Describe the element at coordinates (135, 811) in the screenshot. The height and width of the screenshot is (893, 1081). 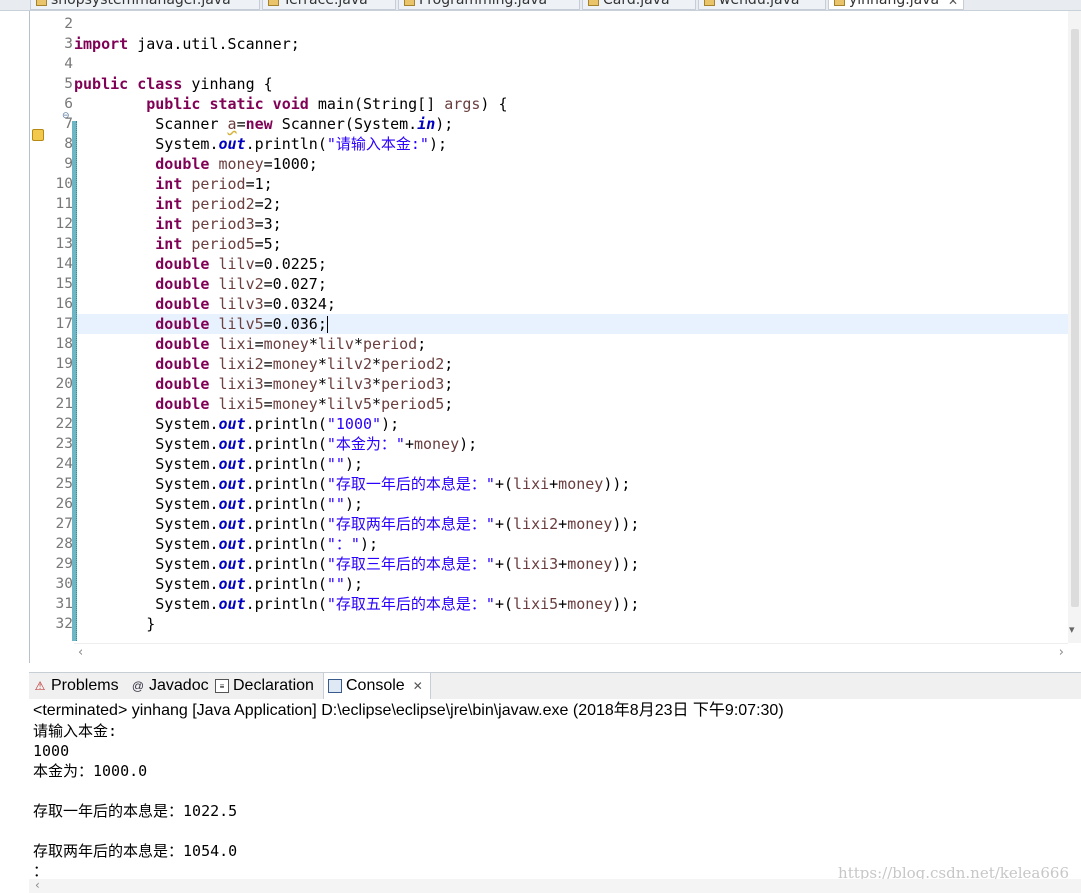
I see `console-line: 存取一年后的本息是：1022.5` at that location.